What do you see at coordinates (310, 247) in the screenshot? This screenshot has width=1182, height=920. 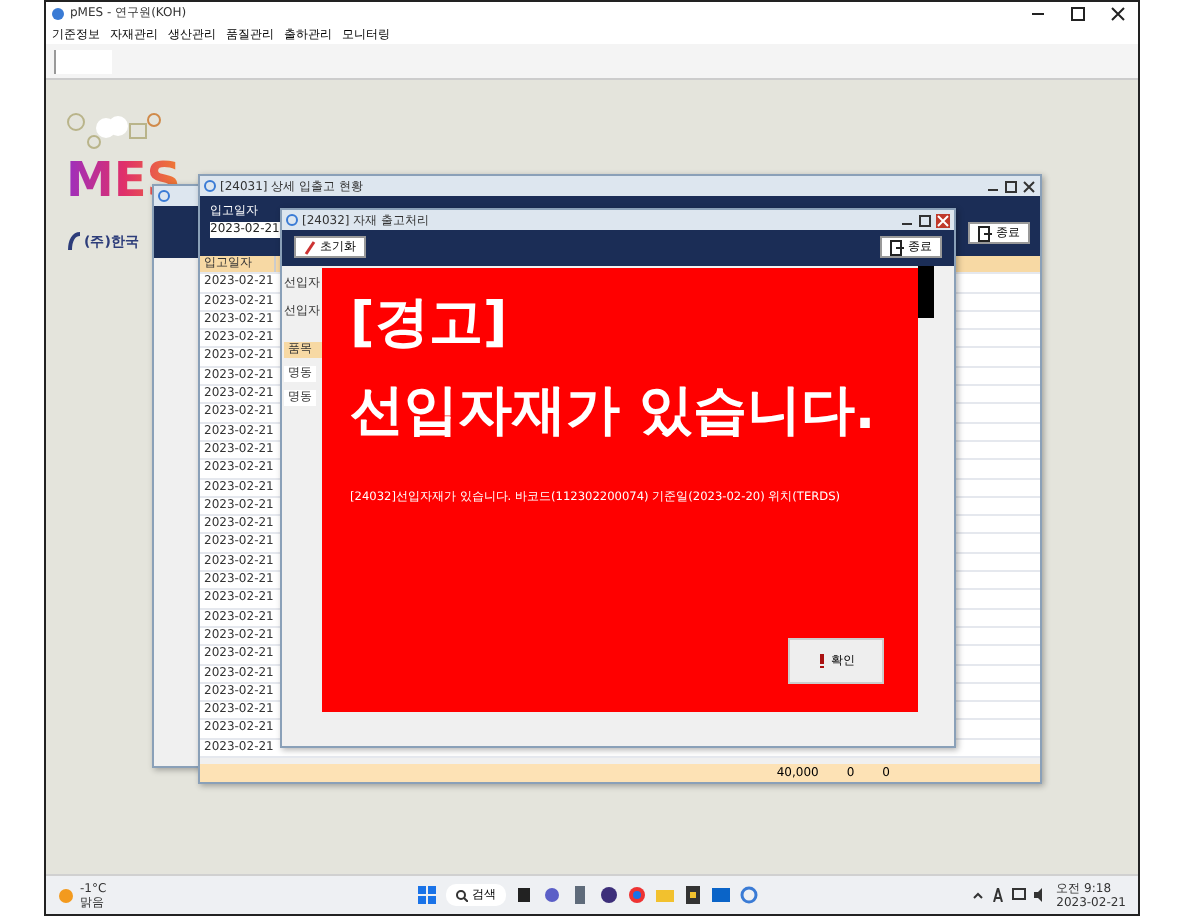 I see `eraser-icon` at bounding box center [310, 247].